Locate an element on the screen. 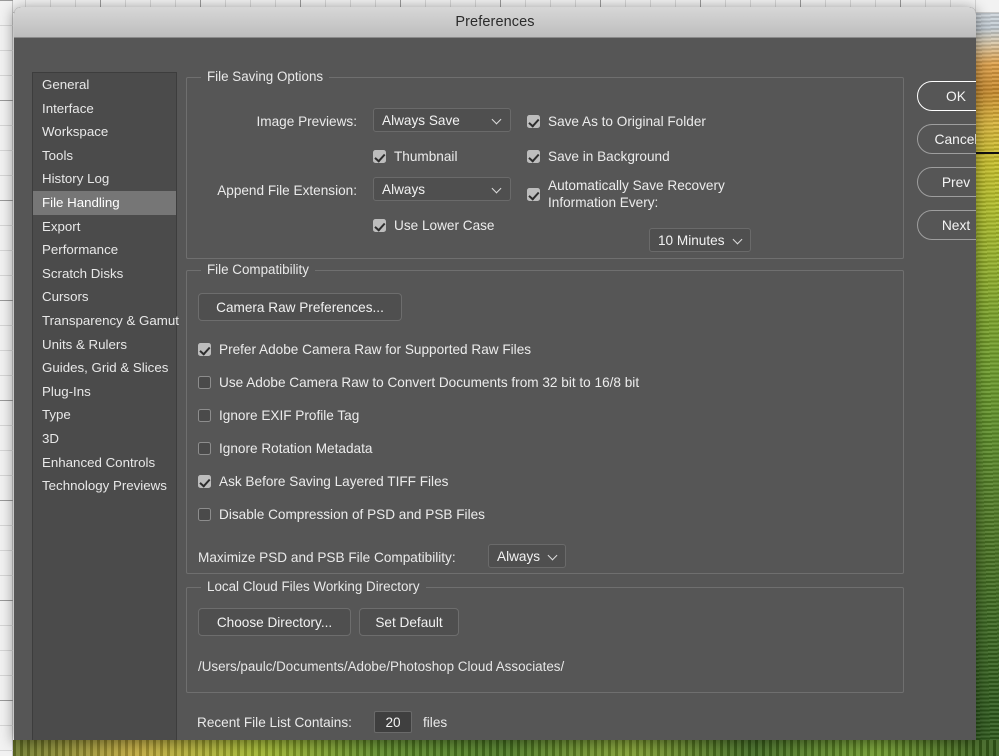  sidebar-item-guides-grid-slices: Guides, Grid & Slices is located at coordinates (104, 368).